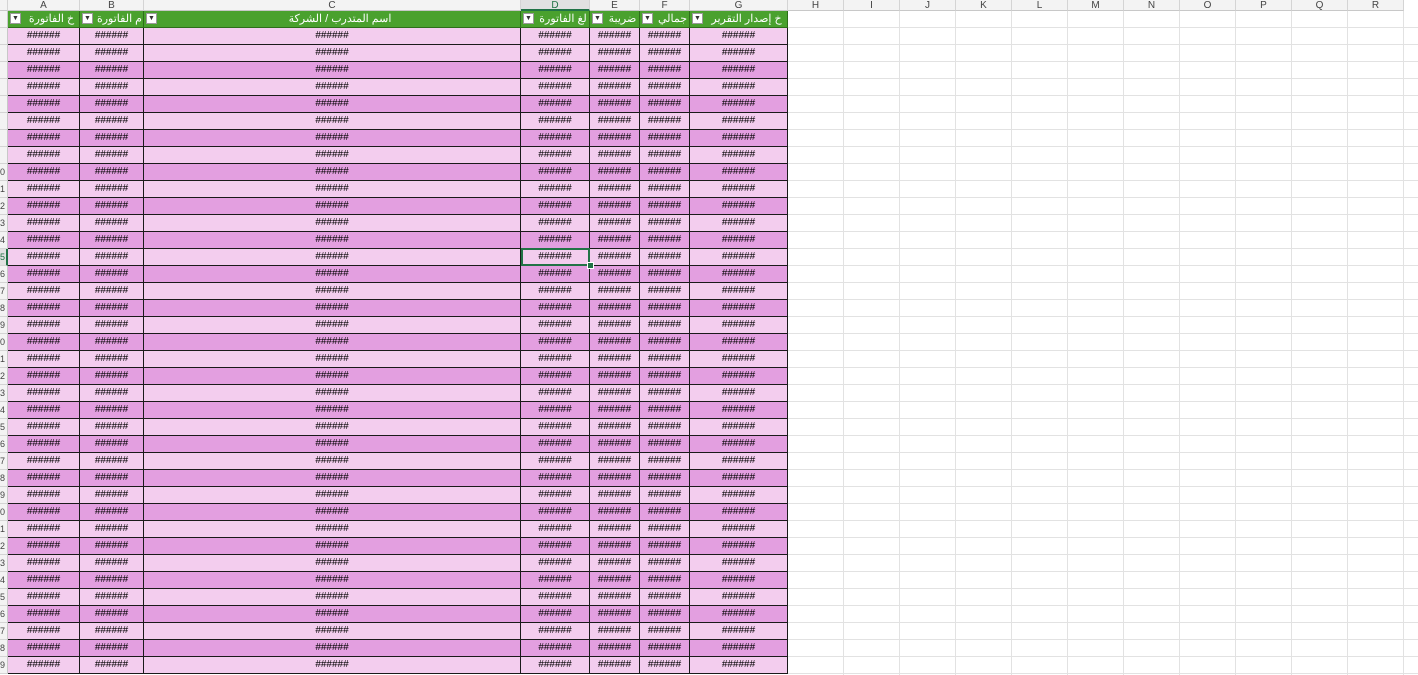 The image size is (1418, 675). Describe the element at coordinates (1376, 5) in the screenshot. I see `column-header-r: R` at that location.